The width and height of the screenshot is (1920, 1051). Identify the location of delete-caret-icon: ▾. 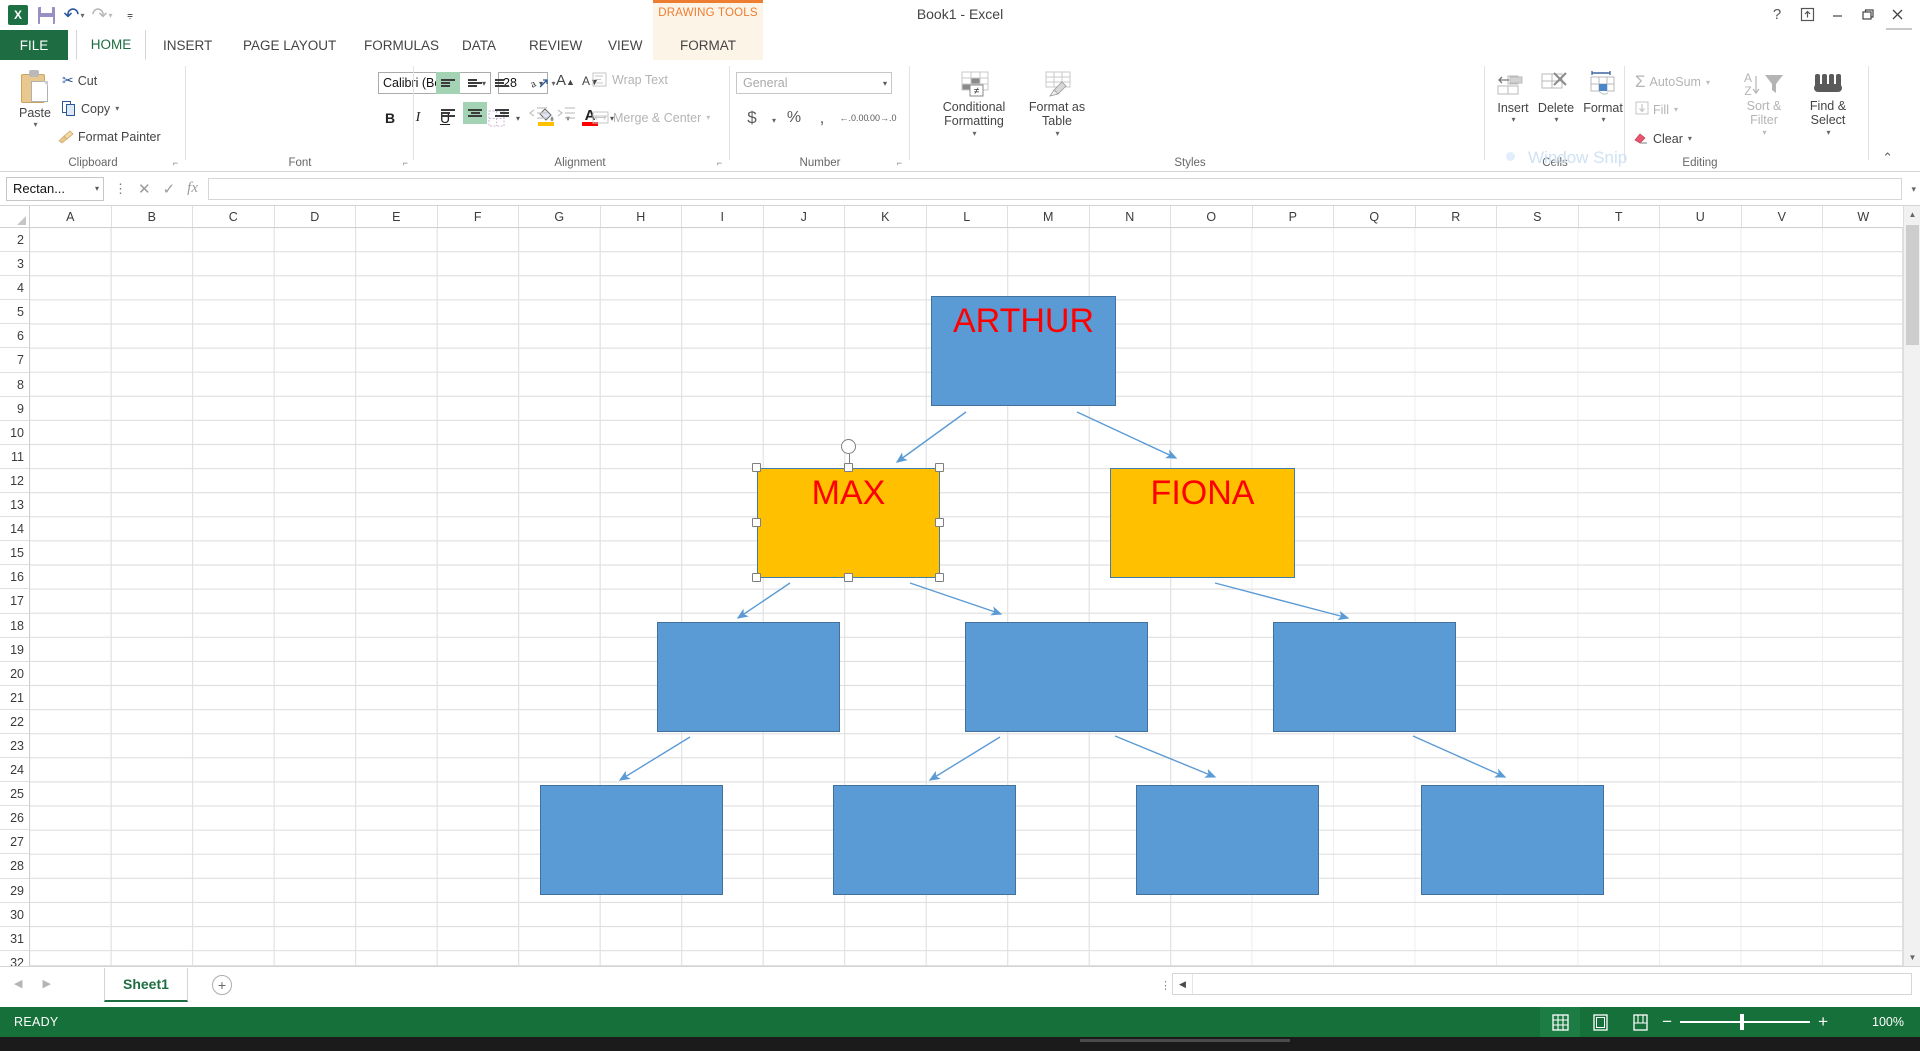
(1556, 119).